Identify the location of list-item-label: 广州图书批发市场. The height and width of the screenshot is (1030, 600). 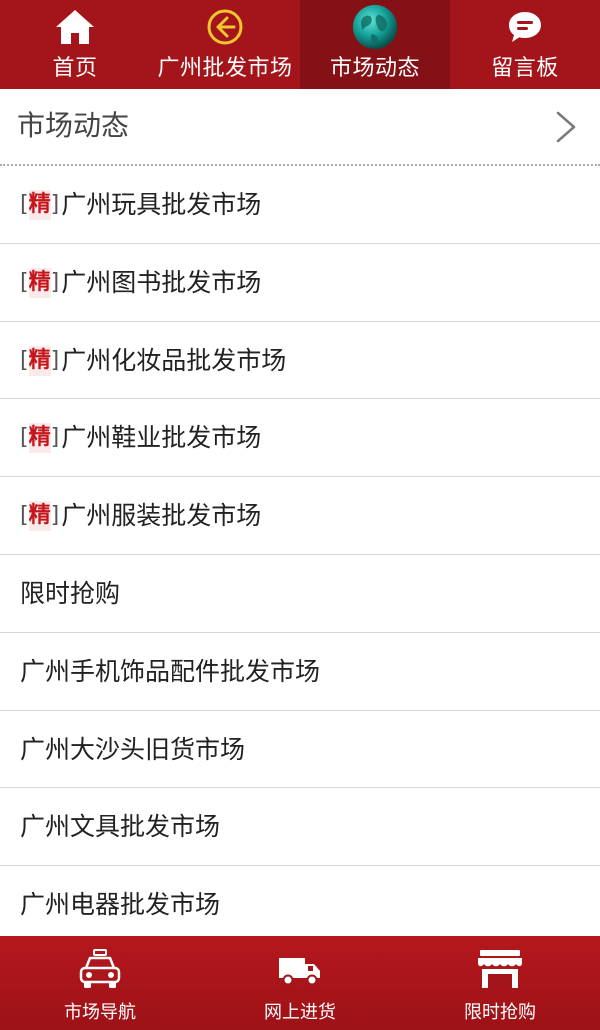
(161, 282).